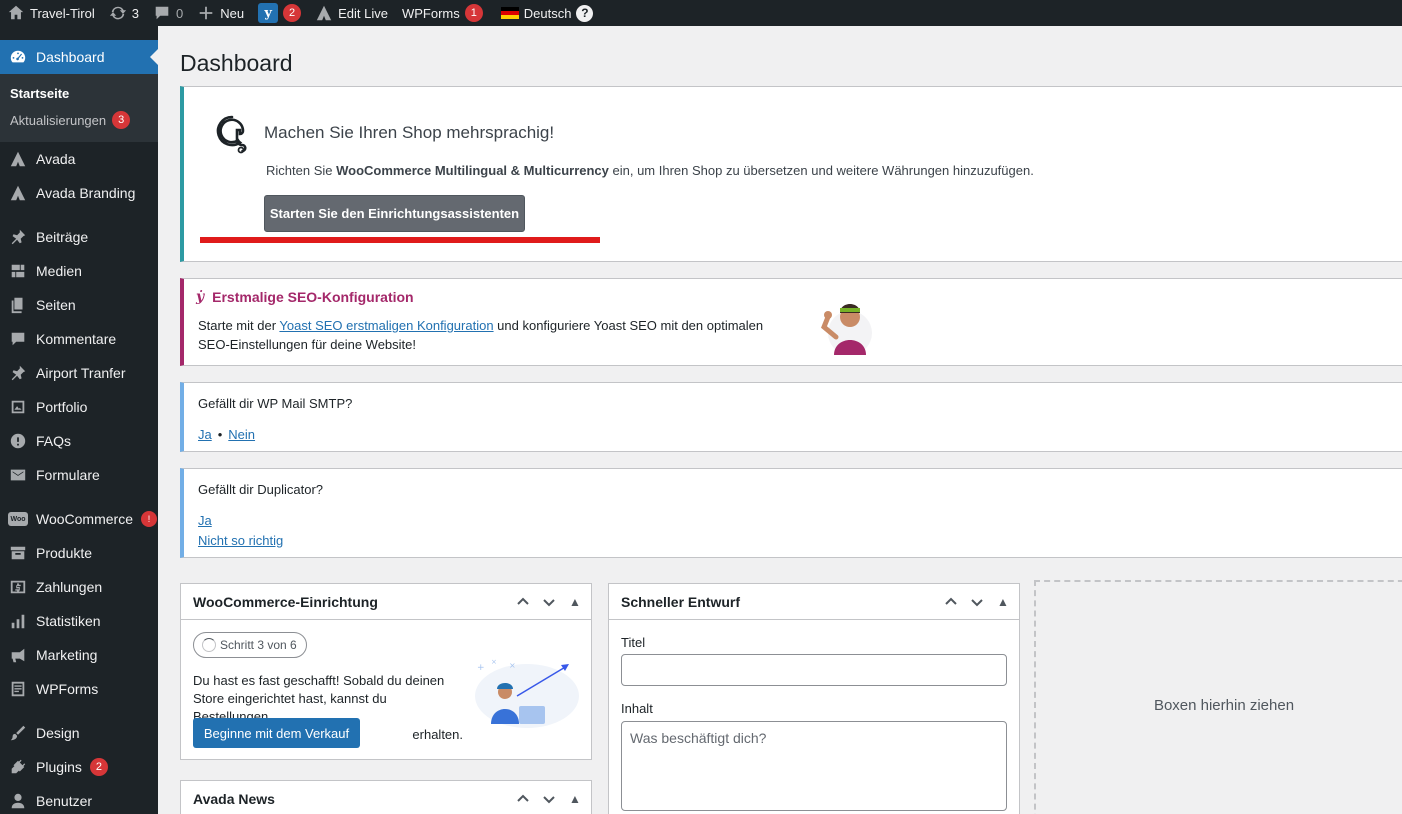 The height and width of the screenshot is (814, 1402). I want to click on media-icon, so click(18, 271).